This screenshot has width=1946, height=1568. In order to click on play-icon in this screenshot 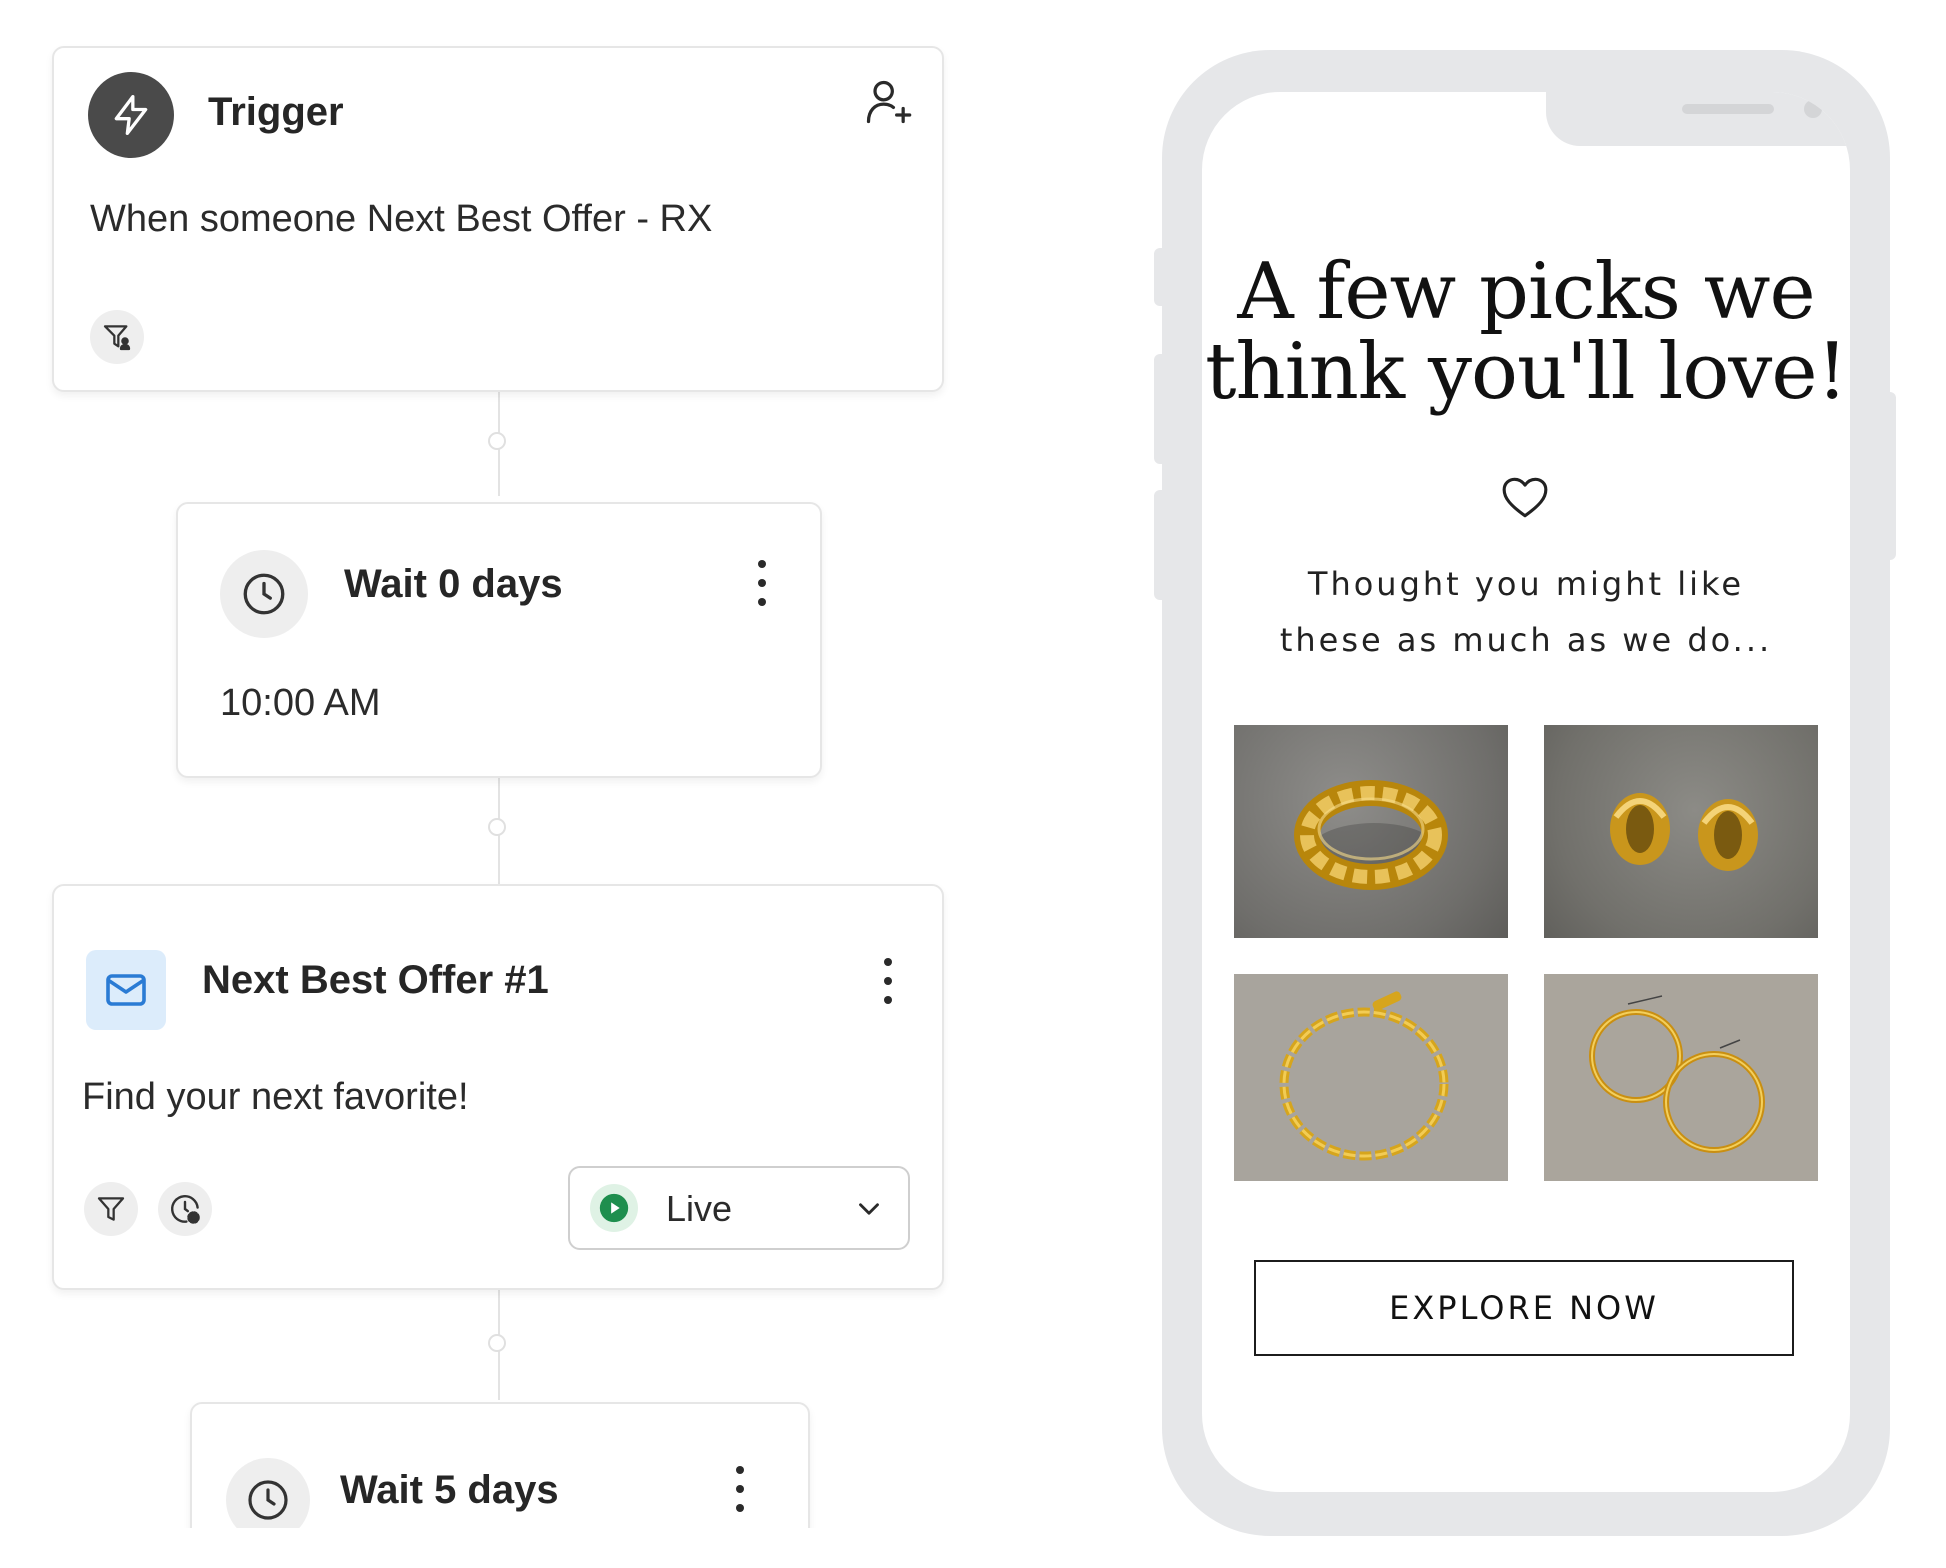, I will do `click(614, 1208)`.